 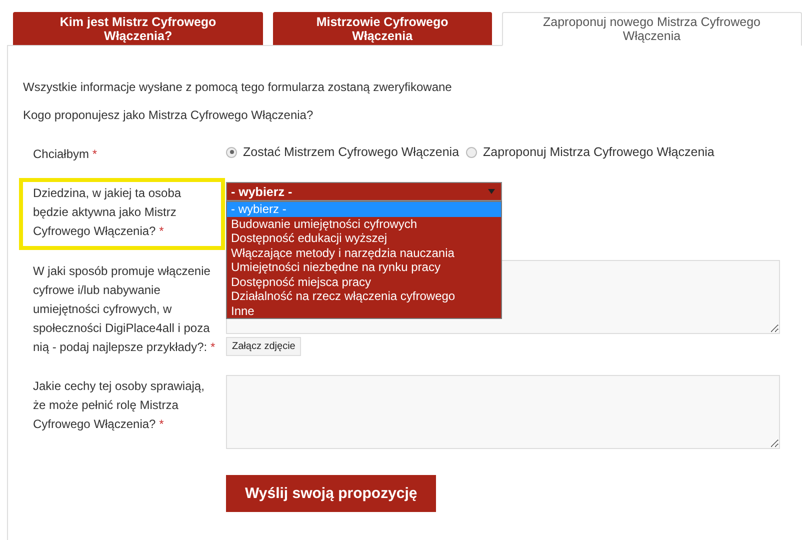 I want to click on dropdown-option: Inne, so click(x=364, y=311).